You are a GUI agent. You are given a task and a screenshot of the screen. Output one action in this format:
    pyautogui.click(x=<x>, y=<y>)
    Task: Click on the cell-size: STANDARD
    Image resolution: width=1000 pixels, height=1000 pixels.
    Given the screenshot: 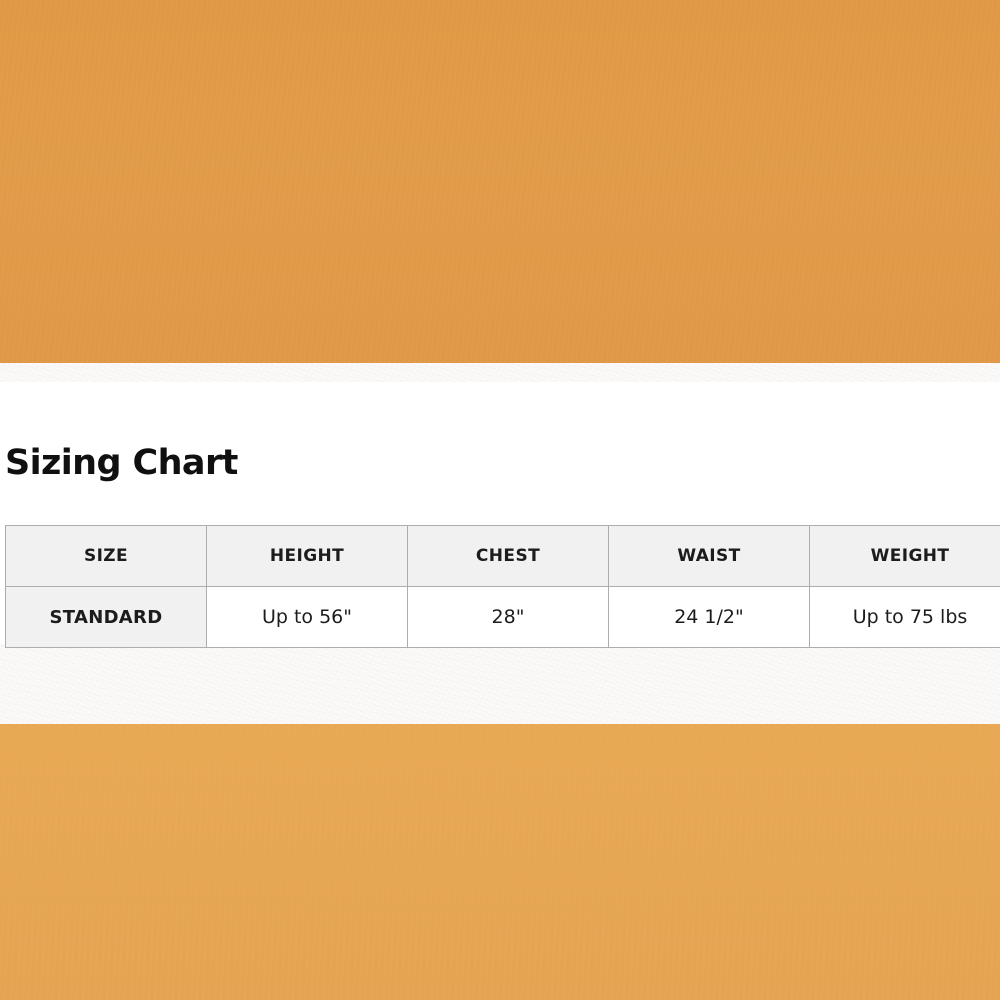 What is the action you would take?
    pyautogui.click(x=106, y=617)
    